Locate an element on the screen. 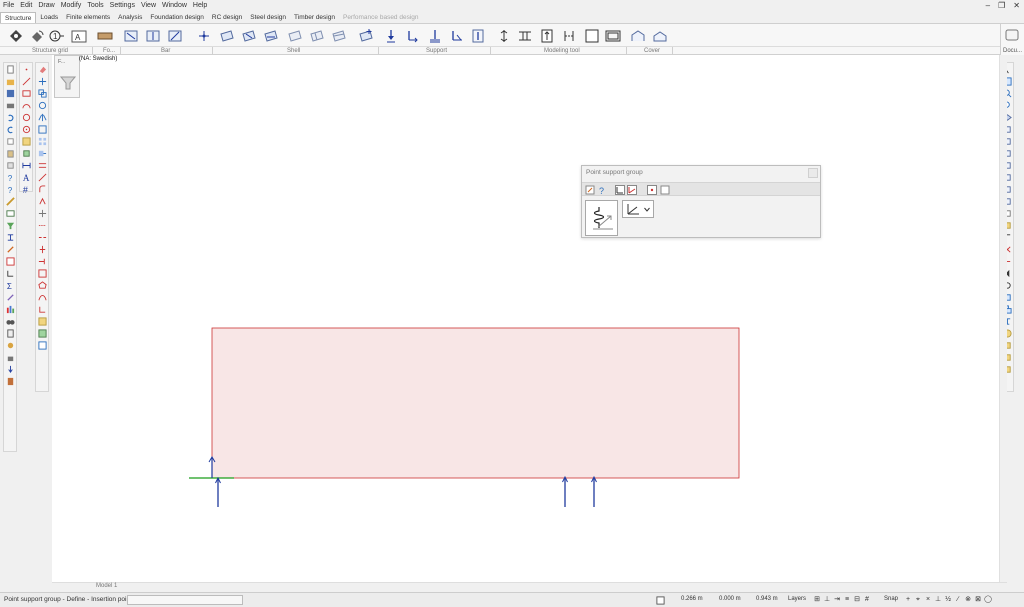 The image size is (1024, 607). select-icon is located at coordinates (42, 345).